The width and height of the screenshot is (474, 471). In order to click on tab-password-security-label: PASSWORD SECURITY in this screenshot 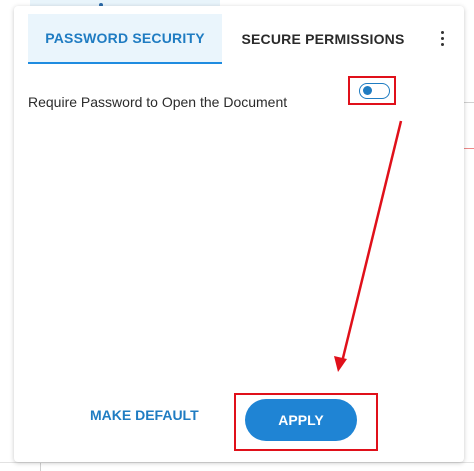, I will do `click(125, 38)`.